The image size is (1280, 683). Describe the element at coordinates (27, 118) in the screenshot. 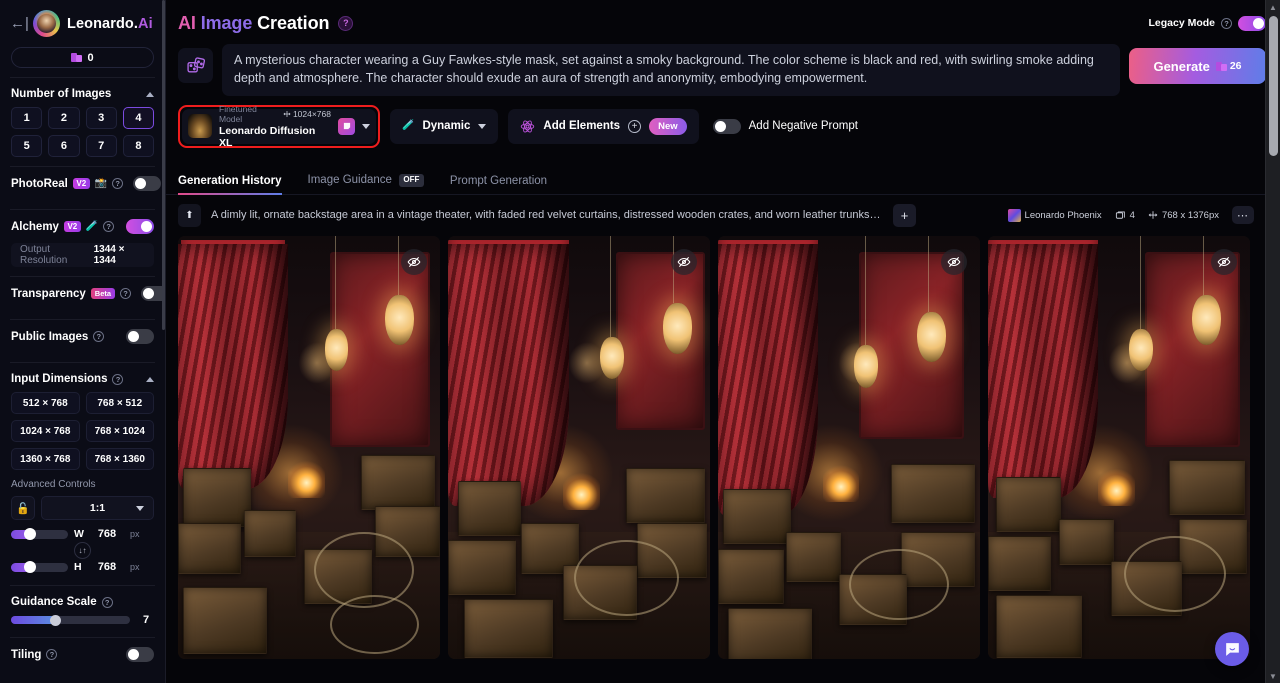

I see `num-images-1: 1` at that location.